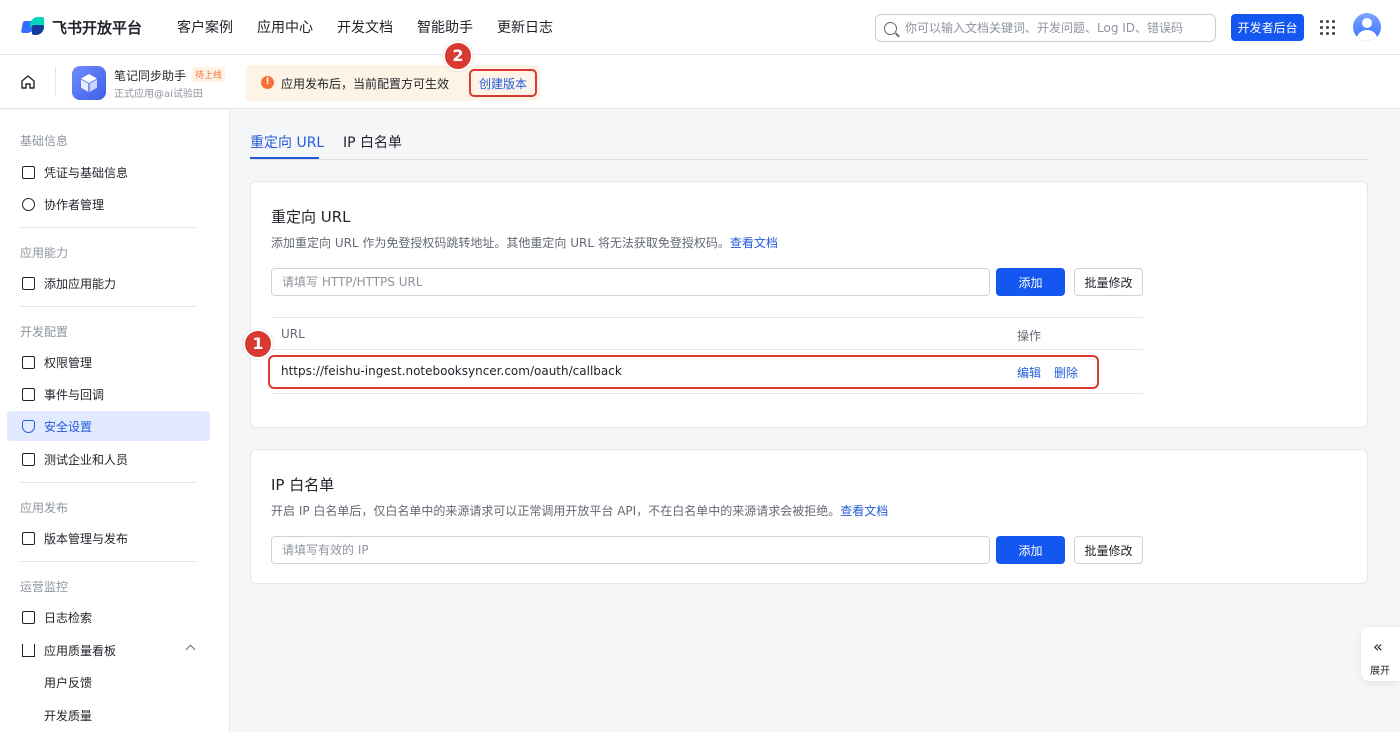 The width and height of the screenshot is (1400, 732). Describe the element at coordinates (108, 394) in the screenshot. I see `sidebar-item-events: 事件与回调` at that location.